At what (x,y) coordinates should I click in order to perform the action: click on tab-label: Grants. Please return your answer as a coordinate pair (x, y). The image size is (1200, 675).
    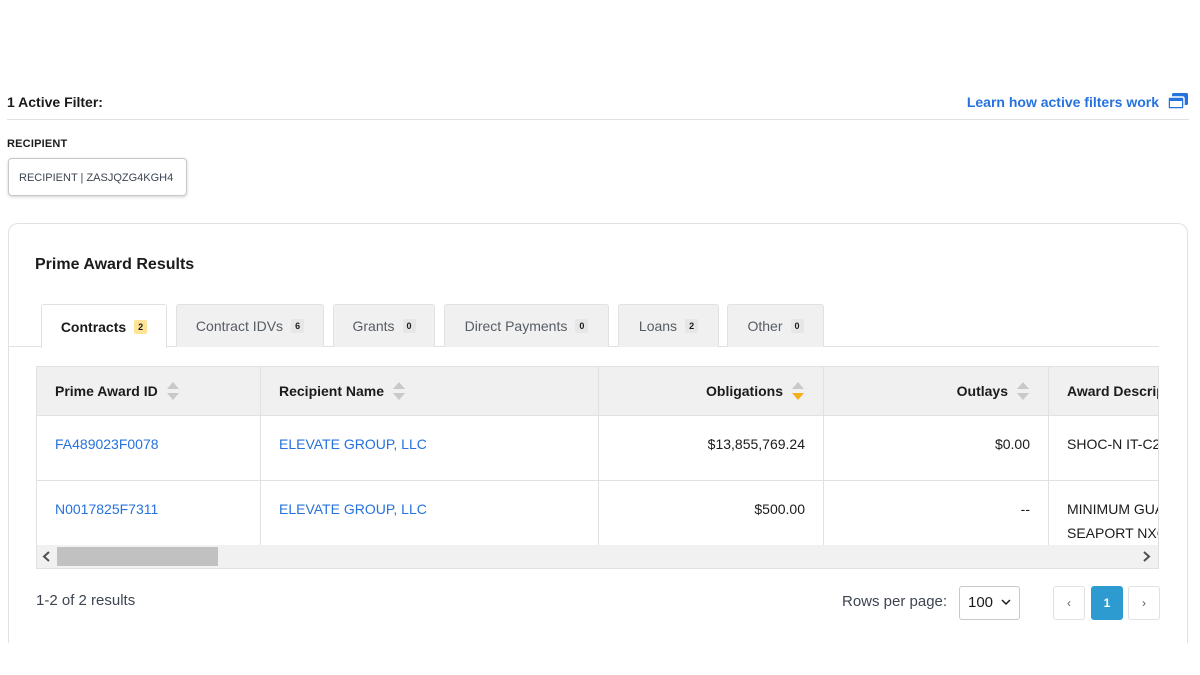
    Looking at the image, I should click on (373, 326).